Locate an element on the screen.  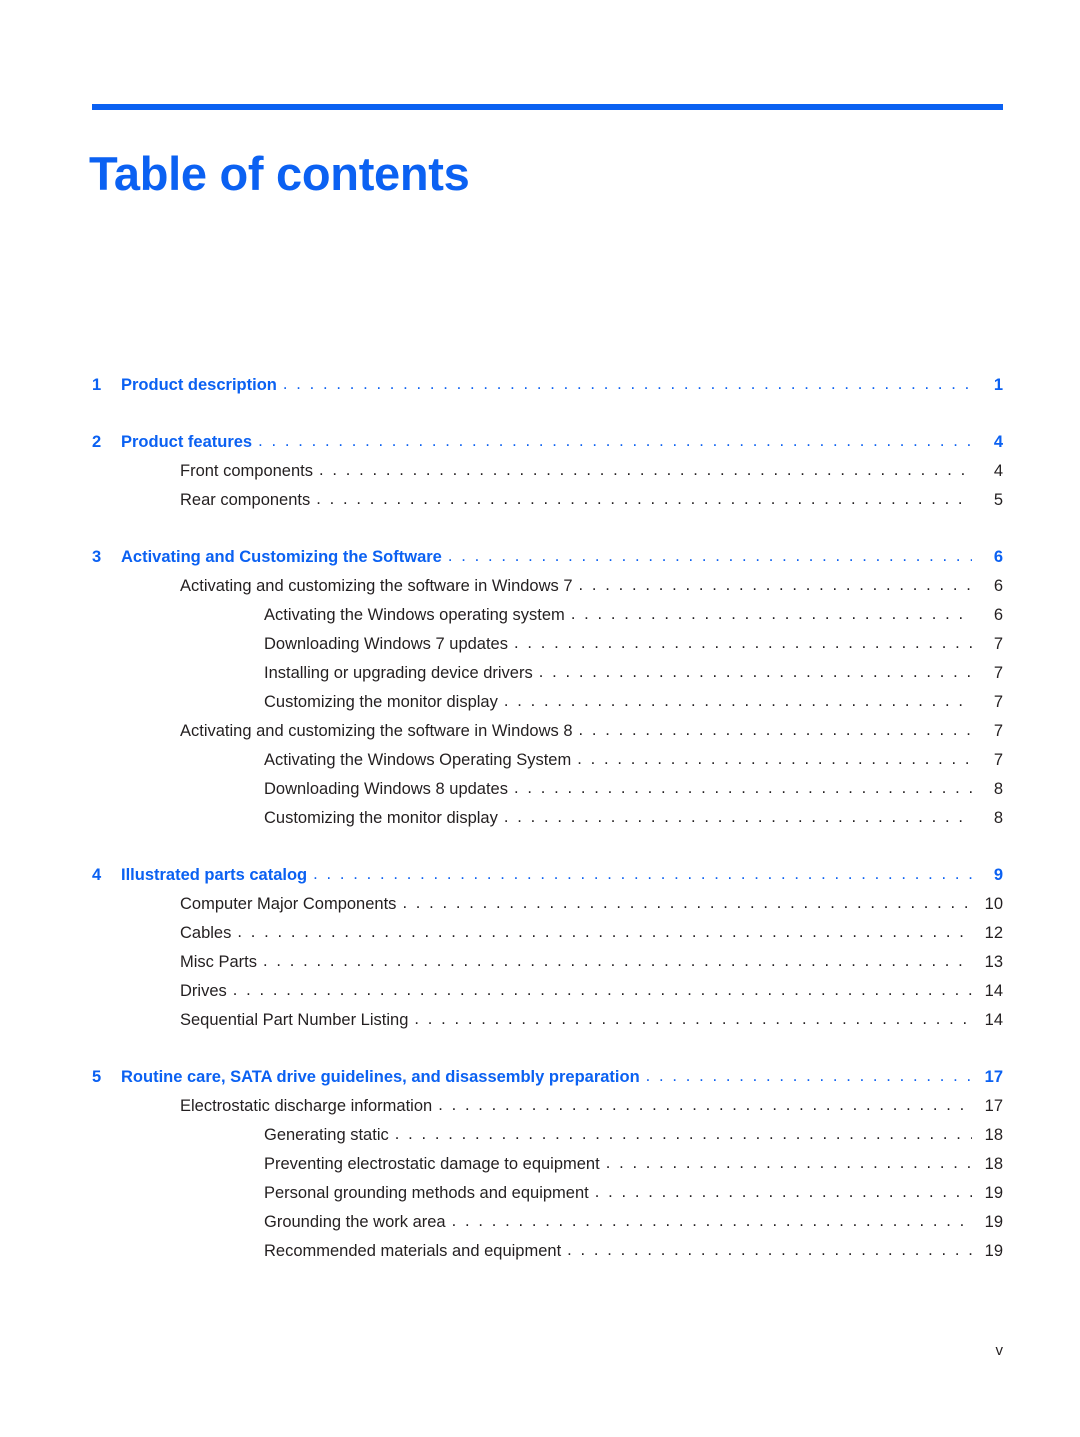
toc-entry-label: Sequential Part Number Listing is located at coordinates (294, 1020).